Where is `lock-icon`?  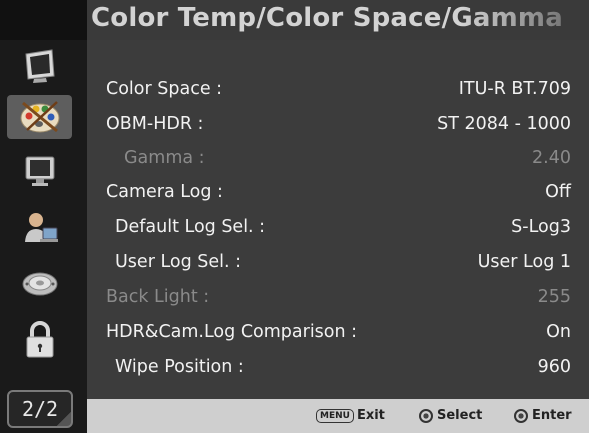
lock-icon is located at coordinates (39, 339).